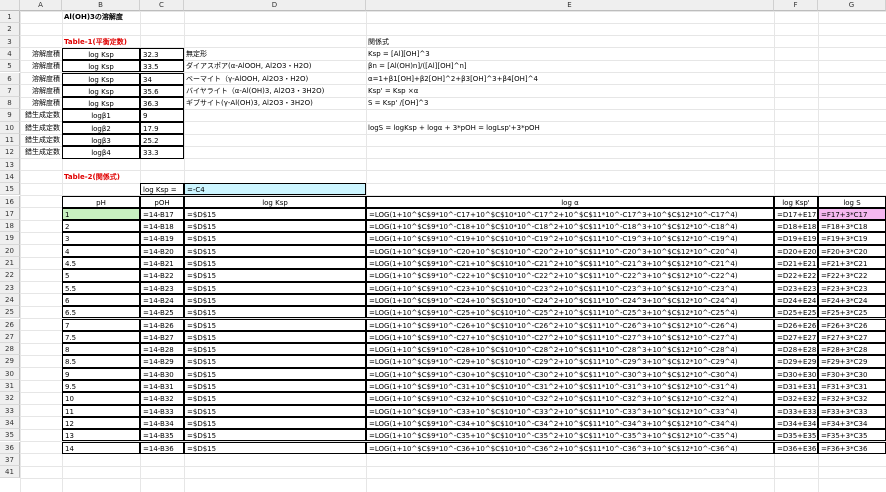  Describe the element at coordinates (852, 275) in the screenshot. I see `table2-cell: =F22+3*C22` at that location.